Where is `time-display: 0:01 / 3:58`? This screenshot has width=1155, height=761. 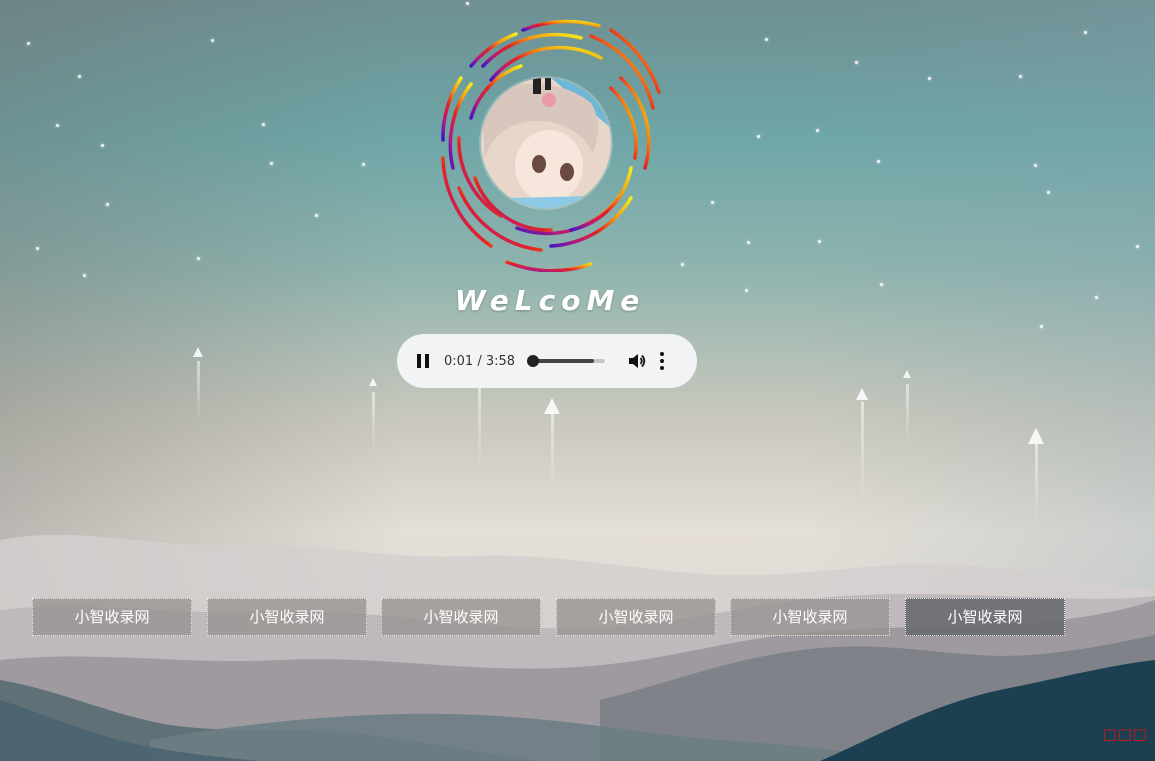
time-display: 0:01 / 3:58 is located at coordinates (480, 361).